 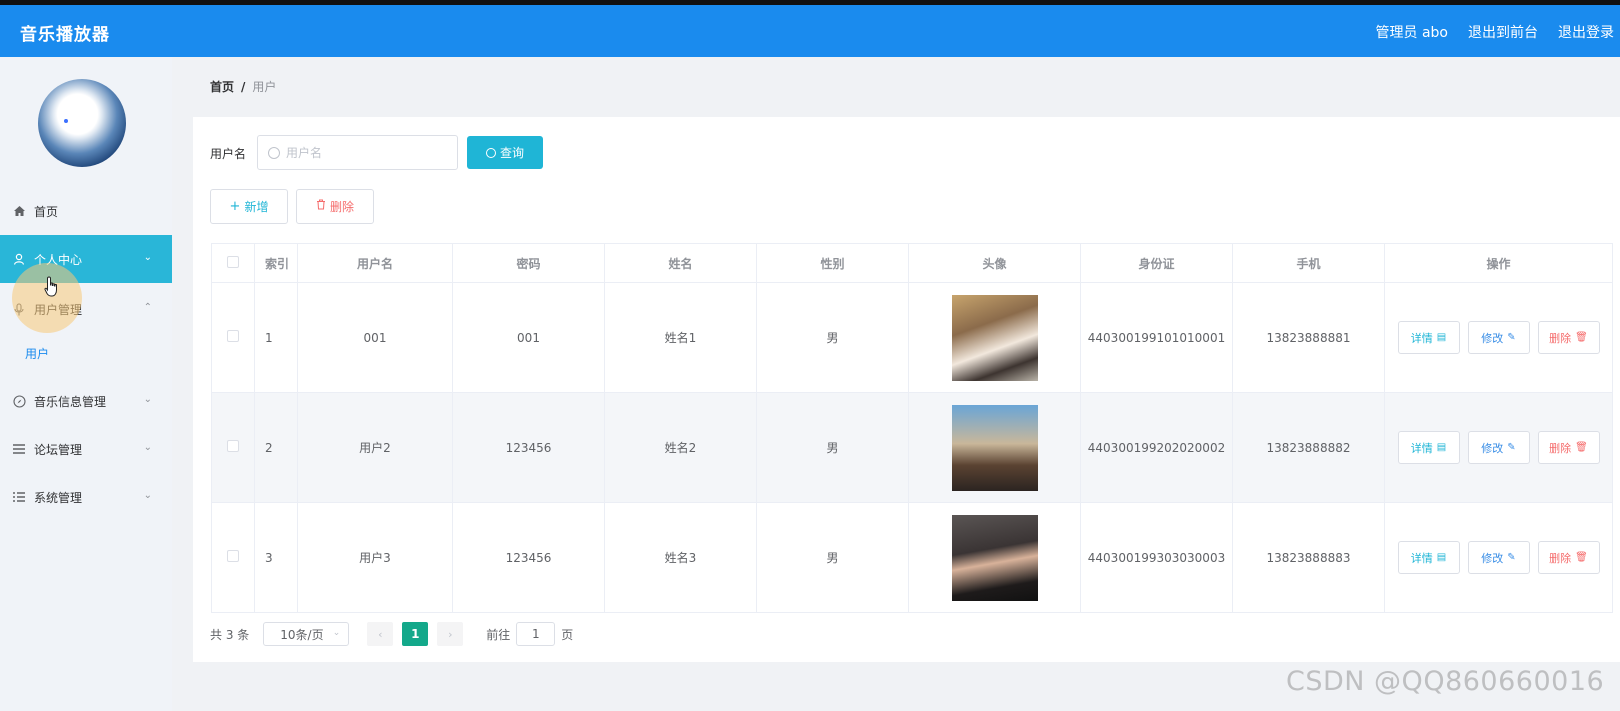 I want to click on search-label: 用户名, so click(x=228, y=154).